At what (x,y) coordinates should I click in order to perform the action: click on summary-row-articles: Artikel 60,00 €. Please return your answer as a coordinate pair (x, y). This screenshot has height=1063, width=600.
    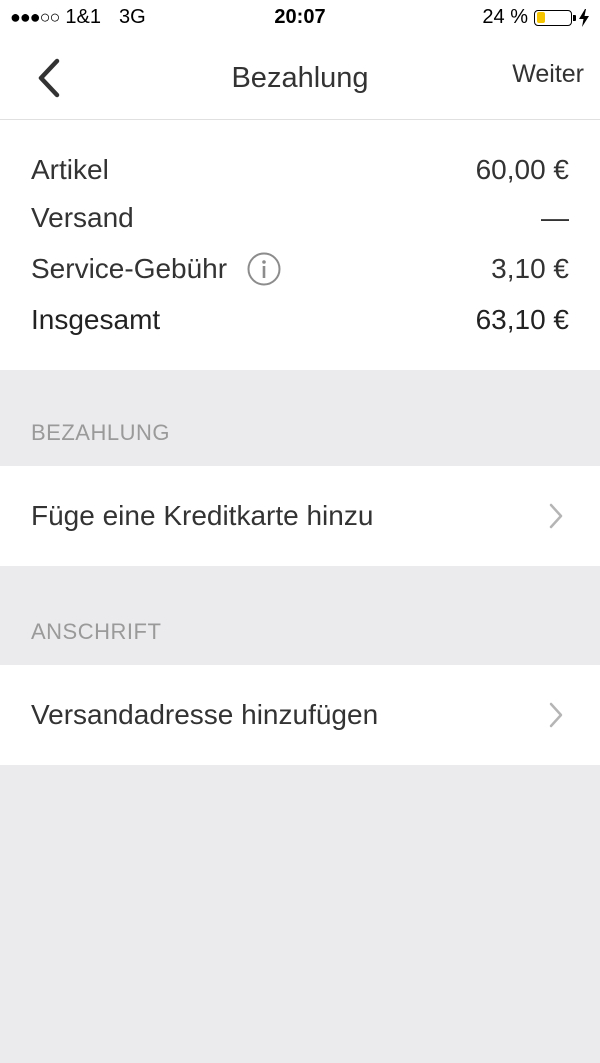
    Looking at the image, I should click on (300, 170).